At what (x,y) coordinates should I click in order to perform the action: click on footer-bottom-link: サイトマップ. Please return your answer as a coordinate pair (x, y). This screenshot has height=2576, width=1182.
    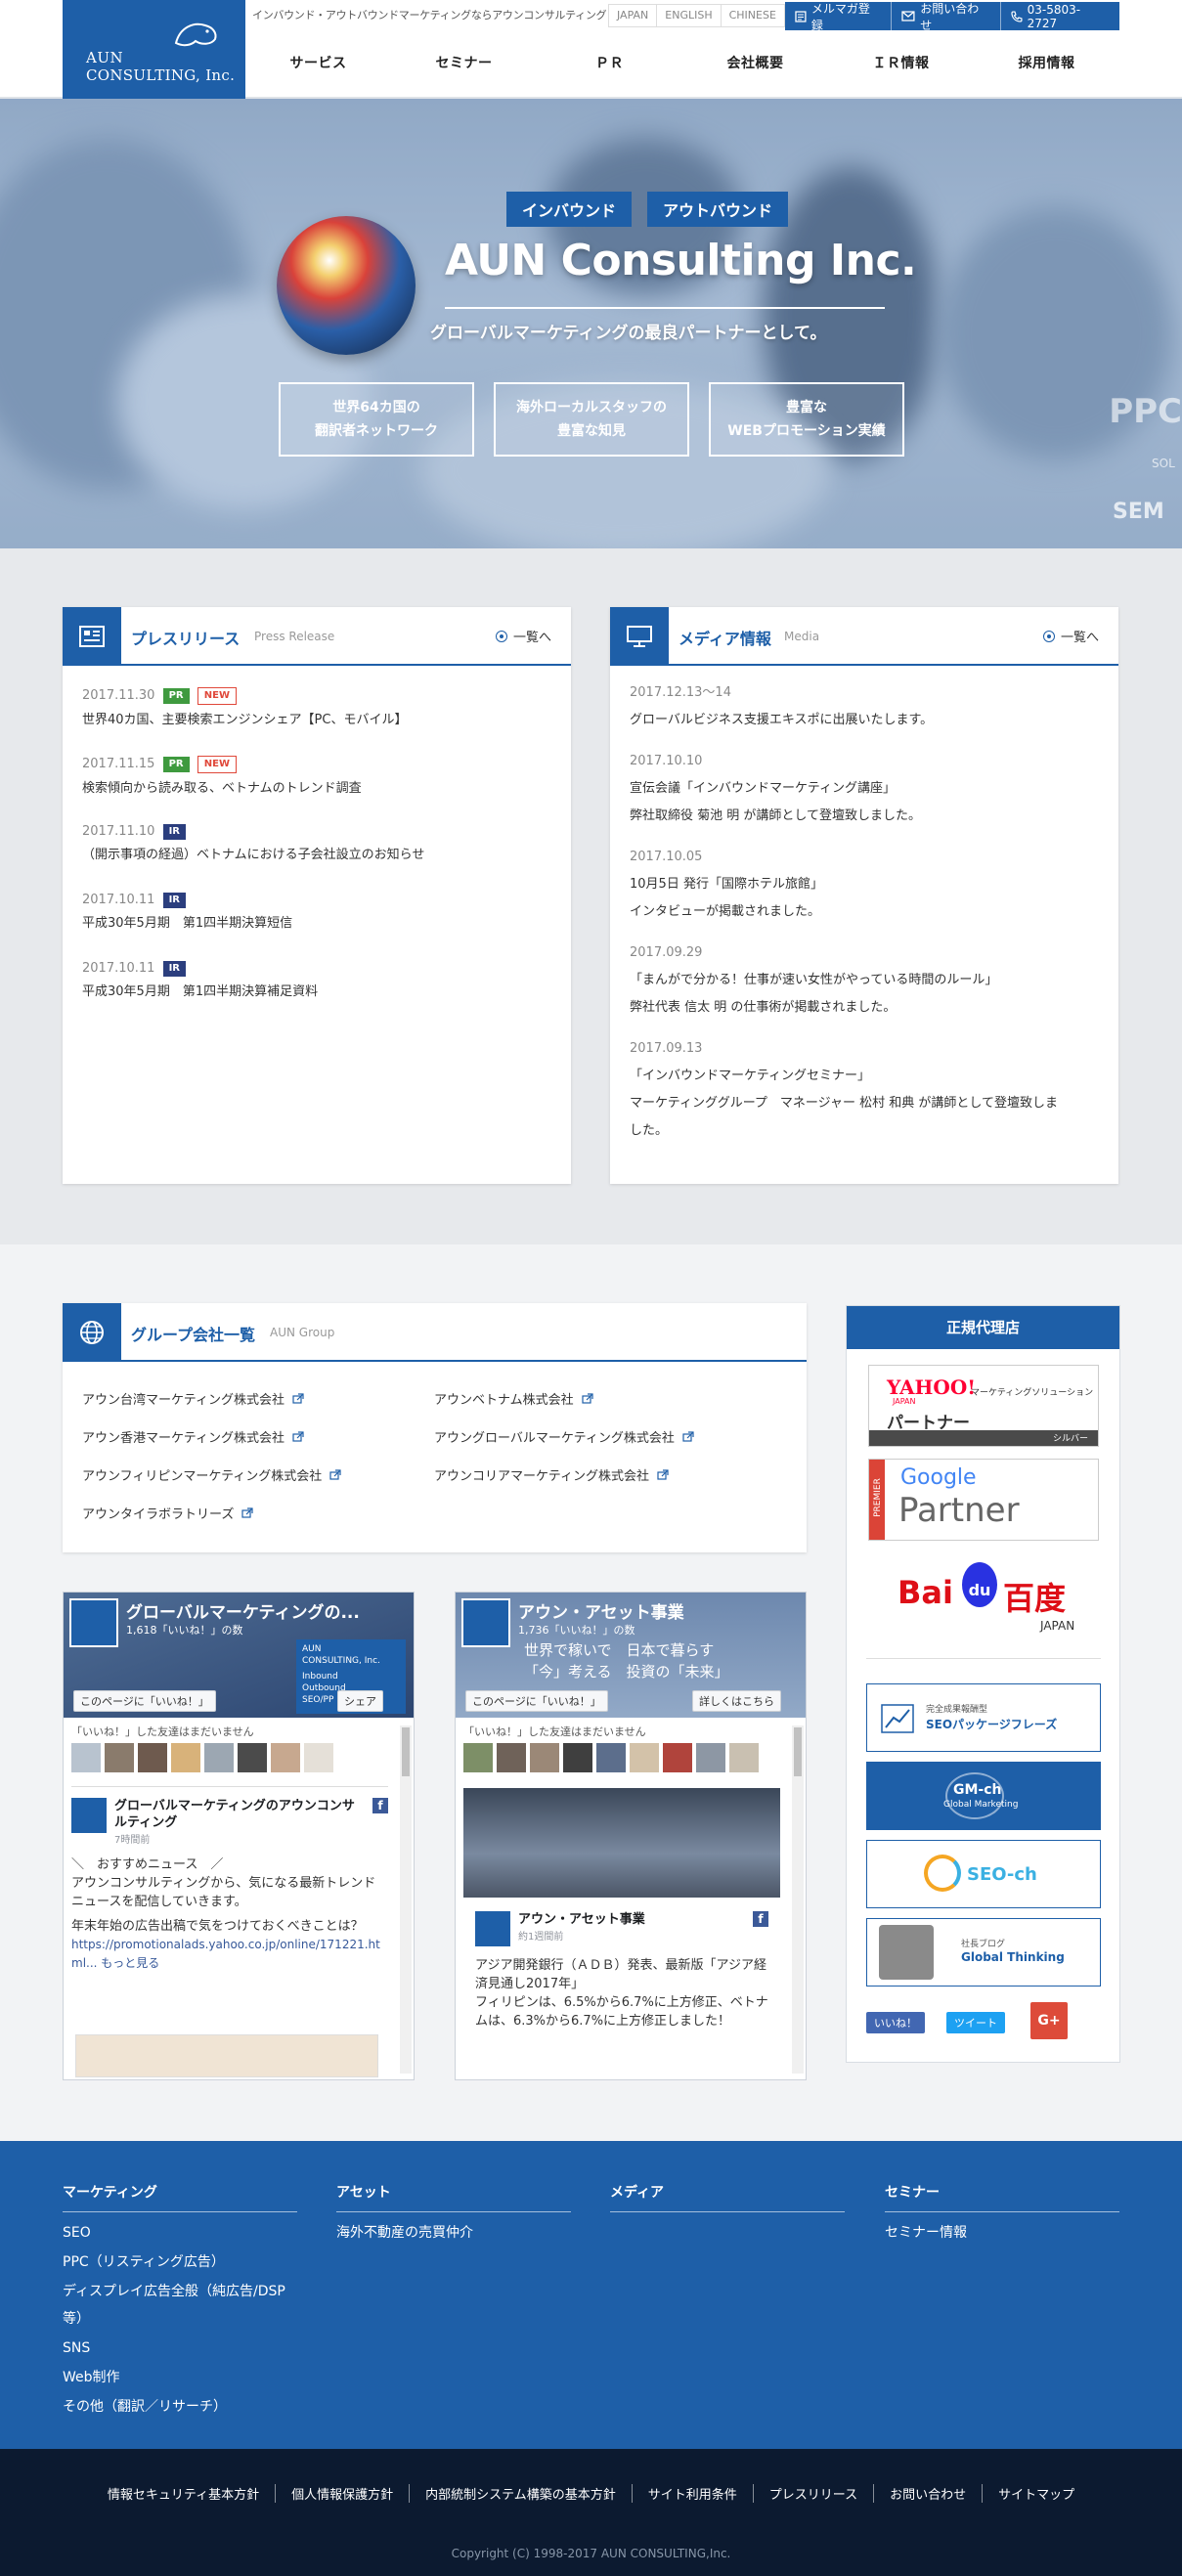
    Looking at the image, I should click on (1036, 2493).